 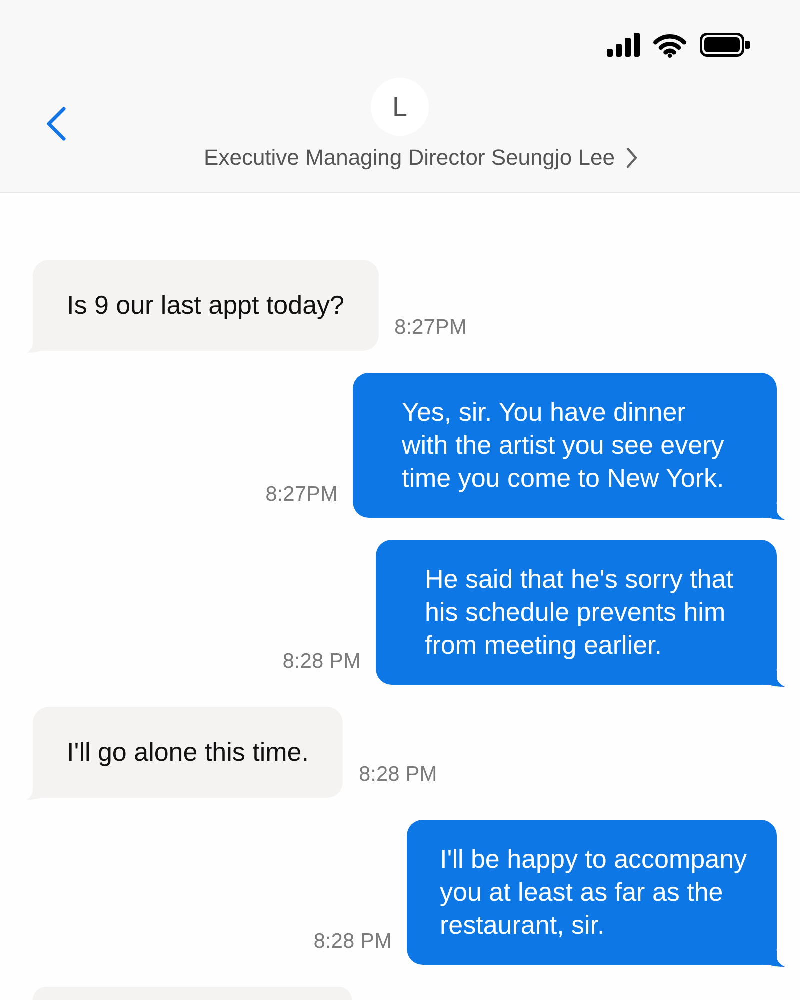 What do you see at coordinates (206, 305) in the screenshot?
I see `message-text: Is 9 our last appt today?` at bounding box center [206, 305].